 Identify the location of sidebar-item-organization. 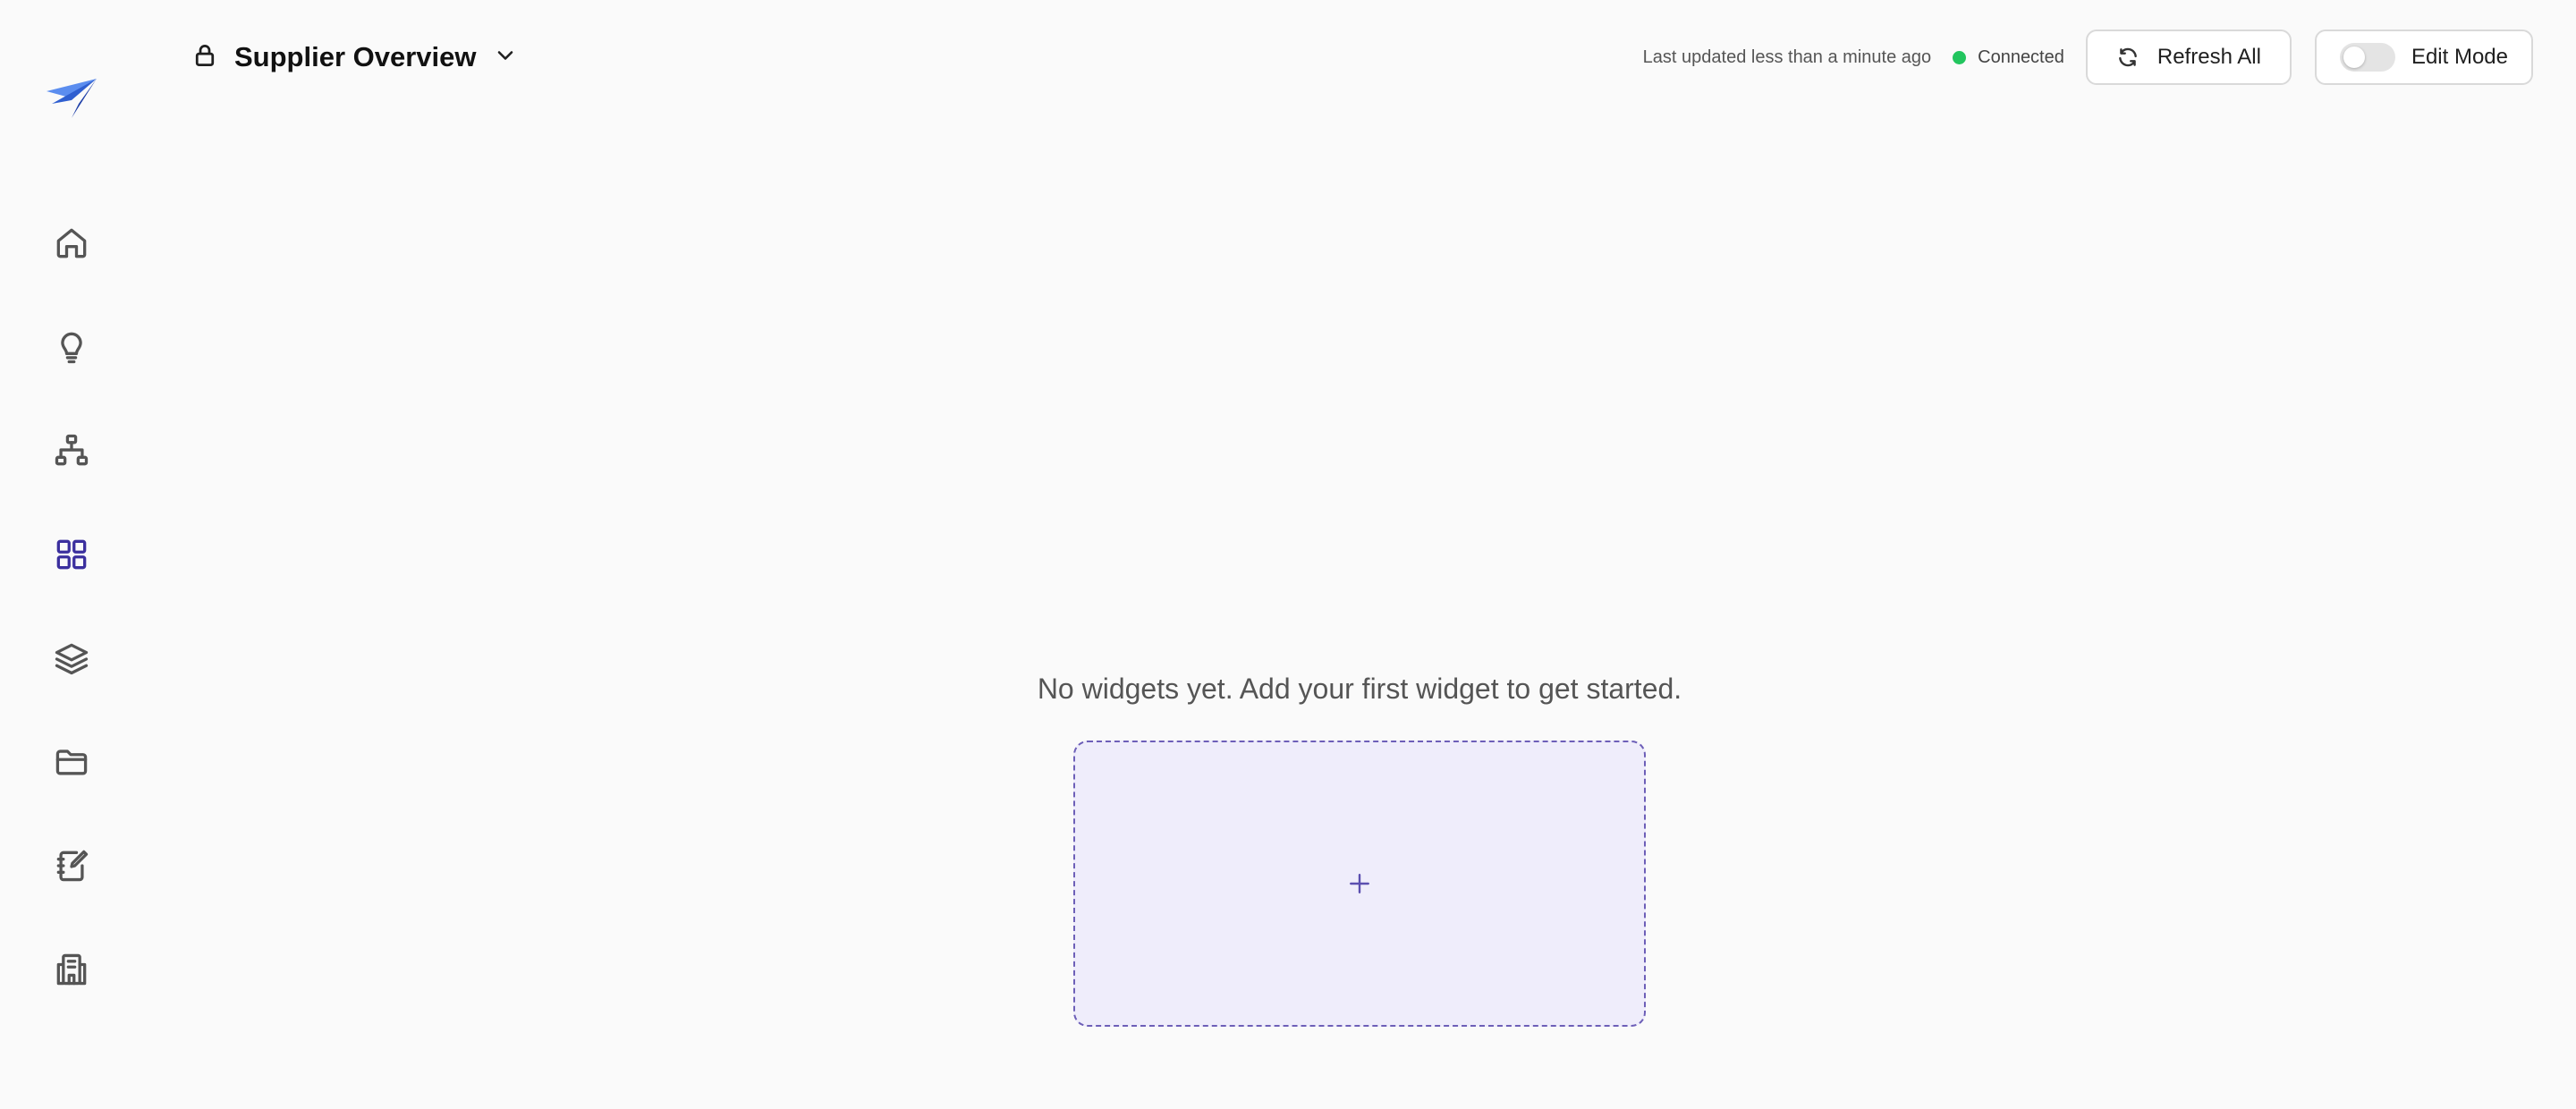
(71, 970).